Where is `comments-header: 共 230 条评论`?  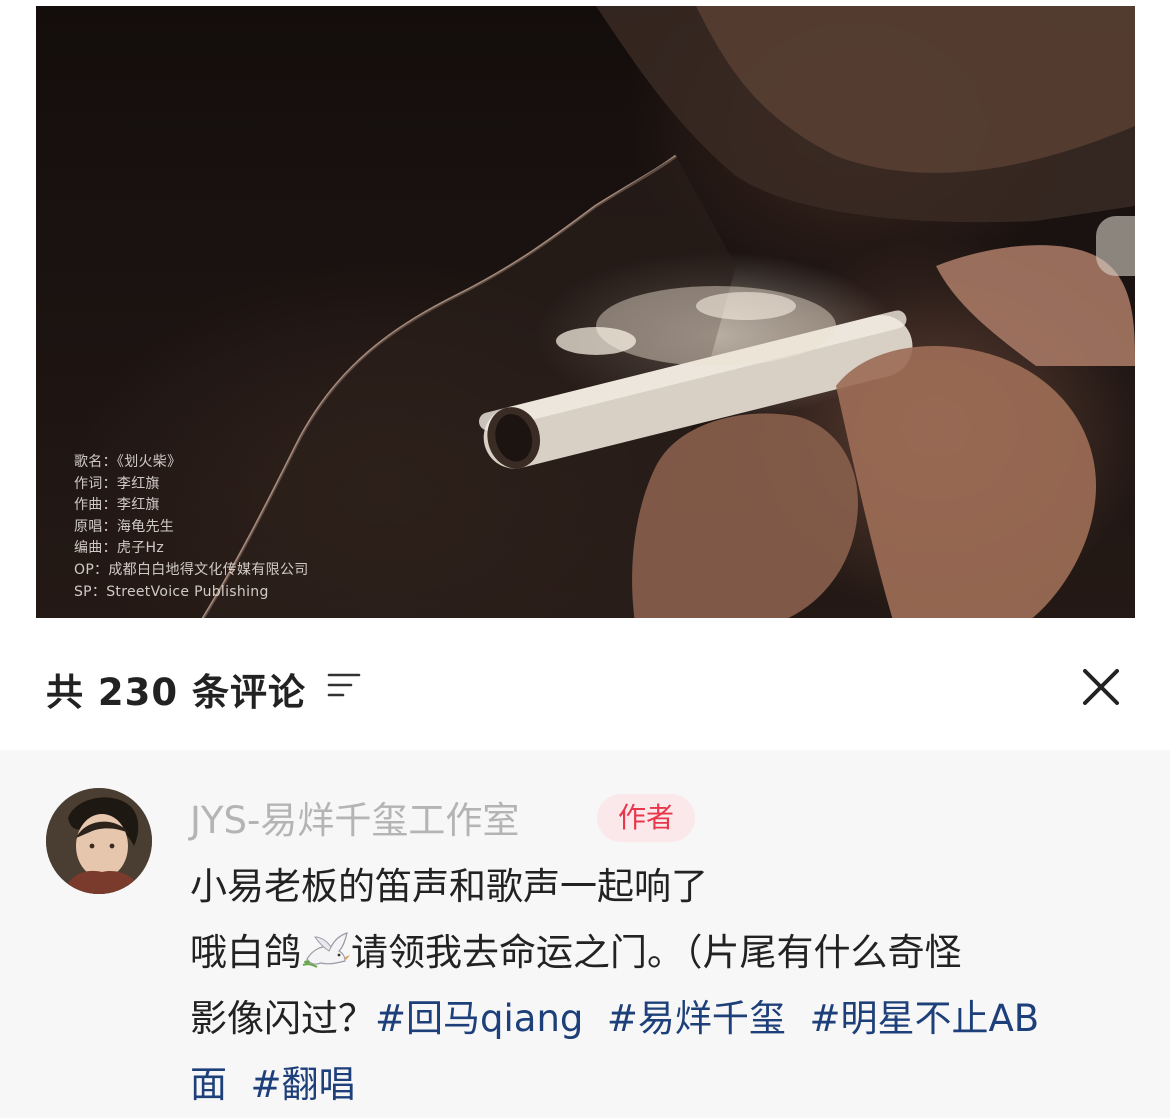
comments-header: 共 230 条评论 is located at coordinates (585, 684).